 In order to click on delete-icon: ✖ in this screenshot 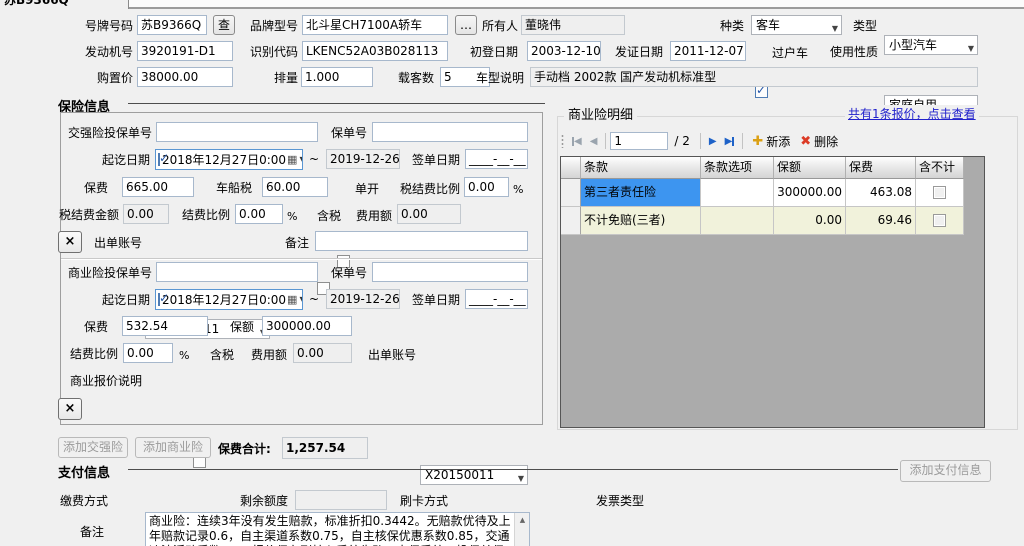, I will do `click(806, 141)`.